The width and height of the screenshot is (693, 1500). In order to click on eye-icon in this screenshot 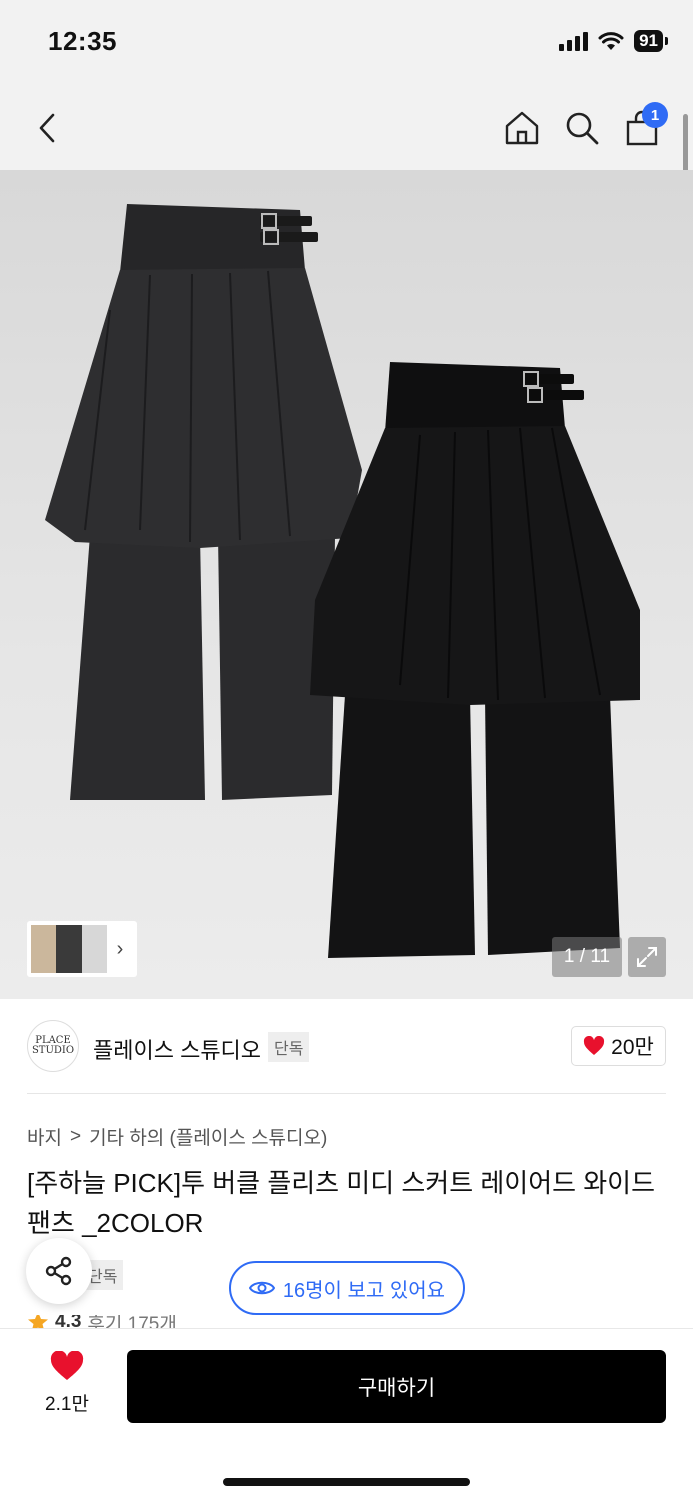, I will do `click(261, 1288)`.